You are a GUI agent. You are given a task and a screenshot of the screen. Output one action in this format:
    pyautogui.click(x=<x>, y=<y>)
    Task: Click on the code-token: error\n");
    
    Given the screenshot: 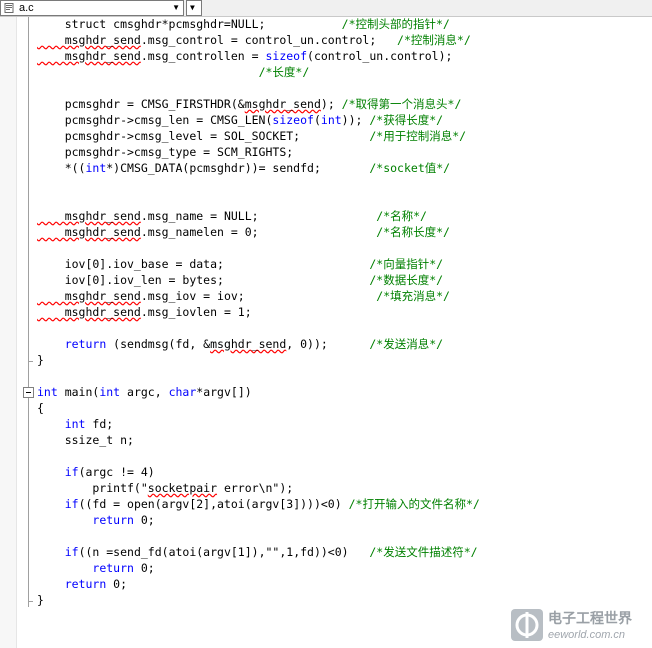 What is the action you would take?
    pyautogui.click(x=255, y=488)
    